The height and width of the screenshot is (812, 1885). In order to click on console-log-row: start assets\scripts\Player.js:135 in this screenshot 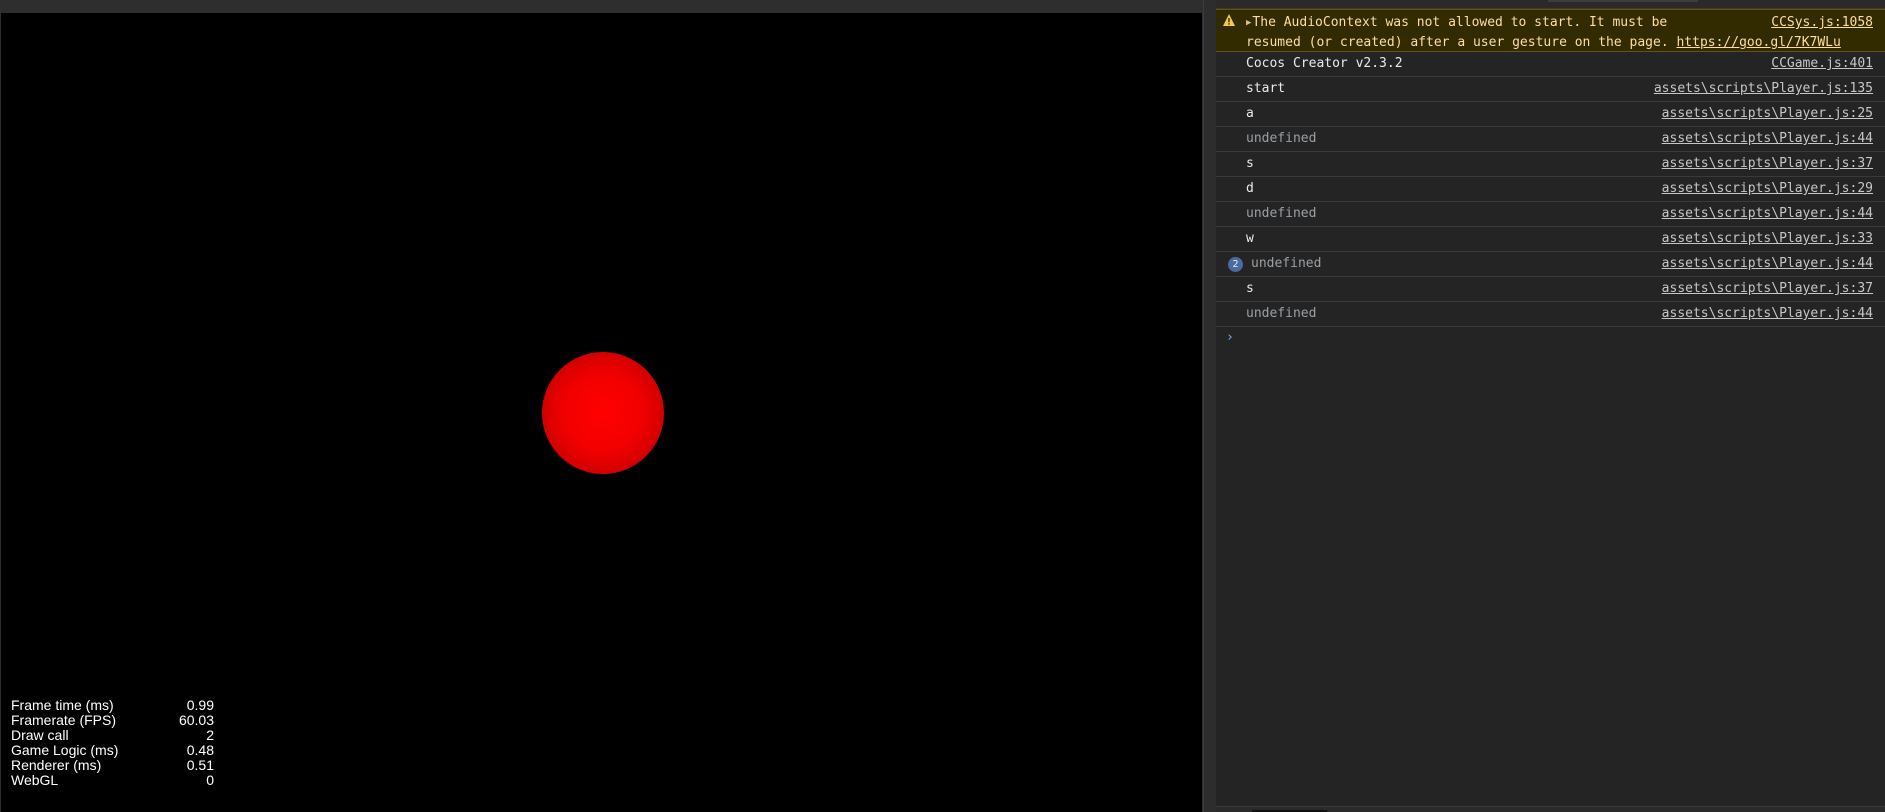, I will do `click(1550, 89)`.